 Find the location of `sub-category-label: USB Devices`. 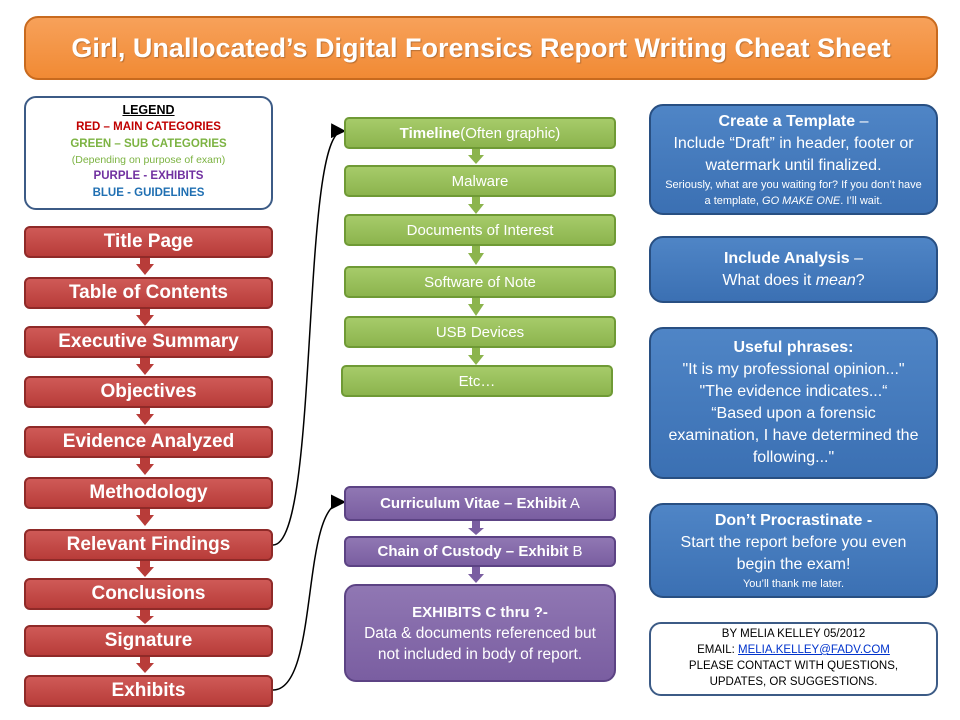

sub-category-label: USB Devices is located at coordinates (480, 332).